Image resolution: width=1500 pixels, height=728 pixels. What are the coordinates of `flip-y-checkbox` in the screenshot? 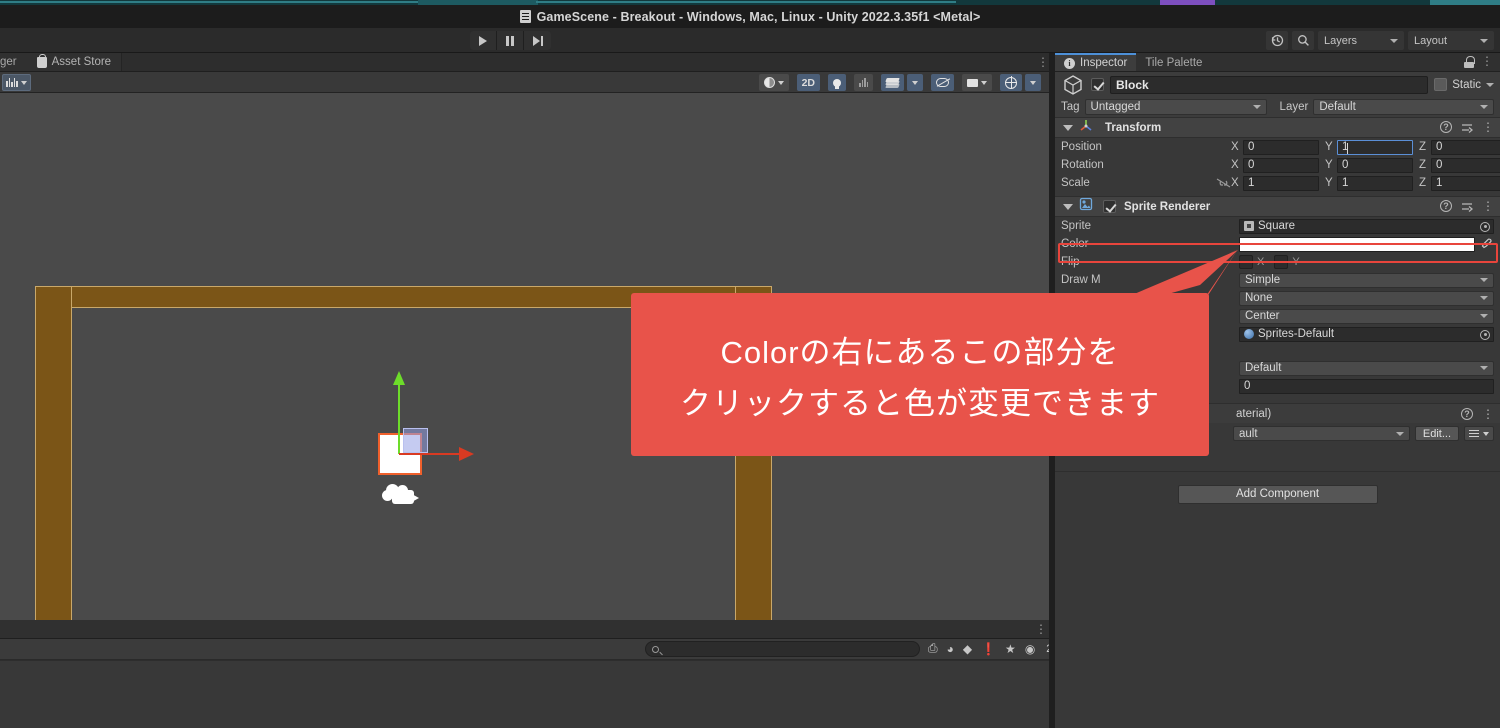 It's located at (1281, 262).